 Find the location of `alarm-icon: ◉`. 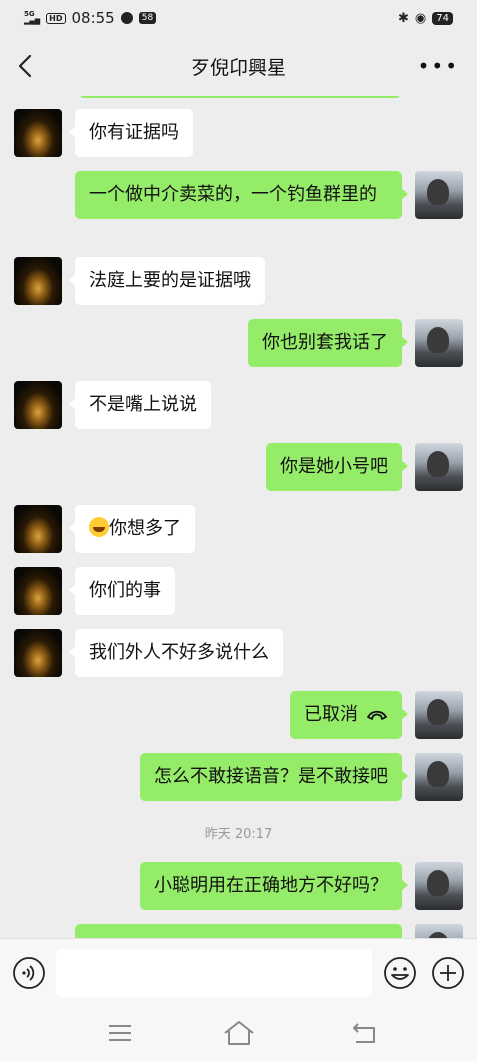

alarm-icon: ◉ is located at coordinates (420, 18).